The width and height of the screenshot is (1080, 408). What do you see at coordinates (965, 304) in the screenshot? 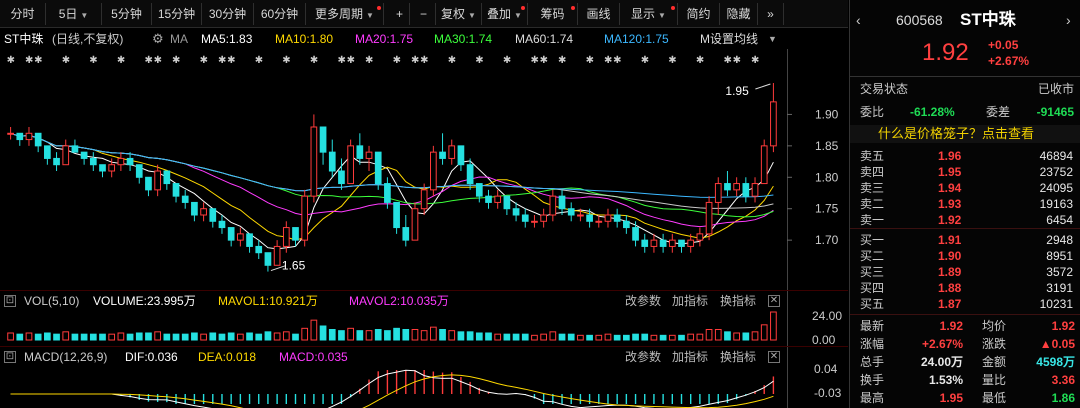
I see `bid-row: 买五 1.87 10231` at bounding box center [965, 304].